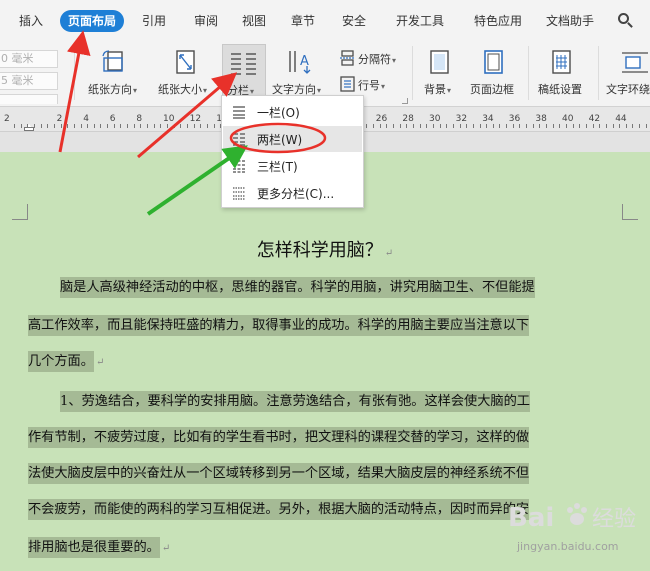  Describe the element at coordinates (279, 326) in the screenshot. I see `text-line: 高工作效率，而且能保持旺盛的精力，取得事业的成功。科学的用脑主要应当注意以下` at that location.